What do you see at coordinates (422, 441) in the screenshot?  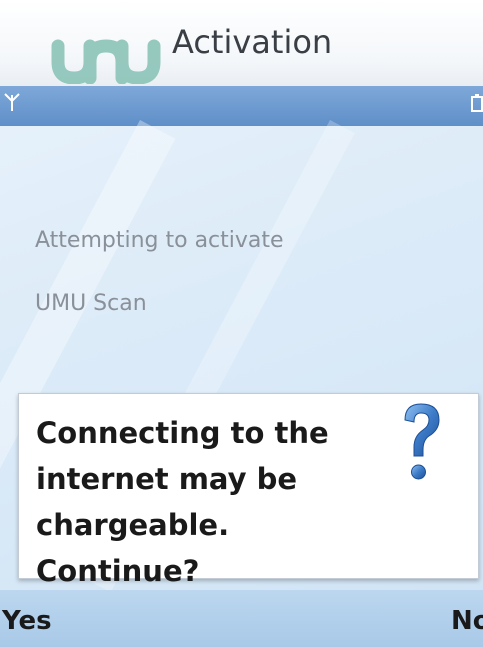 I see `question-mark-icon` at bounding box center [422, 441].